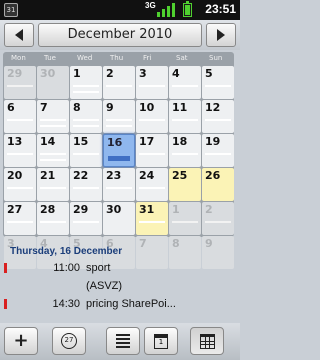 The image size is (320, 360). I want to click on bottom-toolbar: +27 1, so click(120, 341).